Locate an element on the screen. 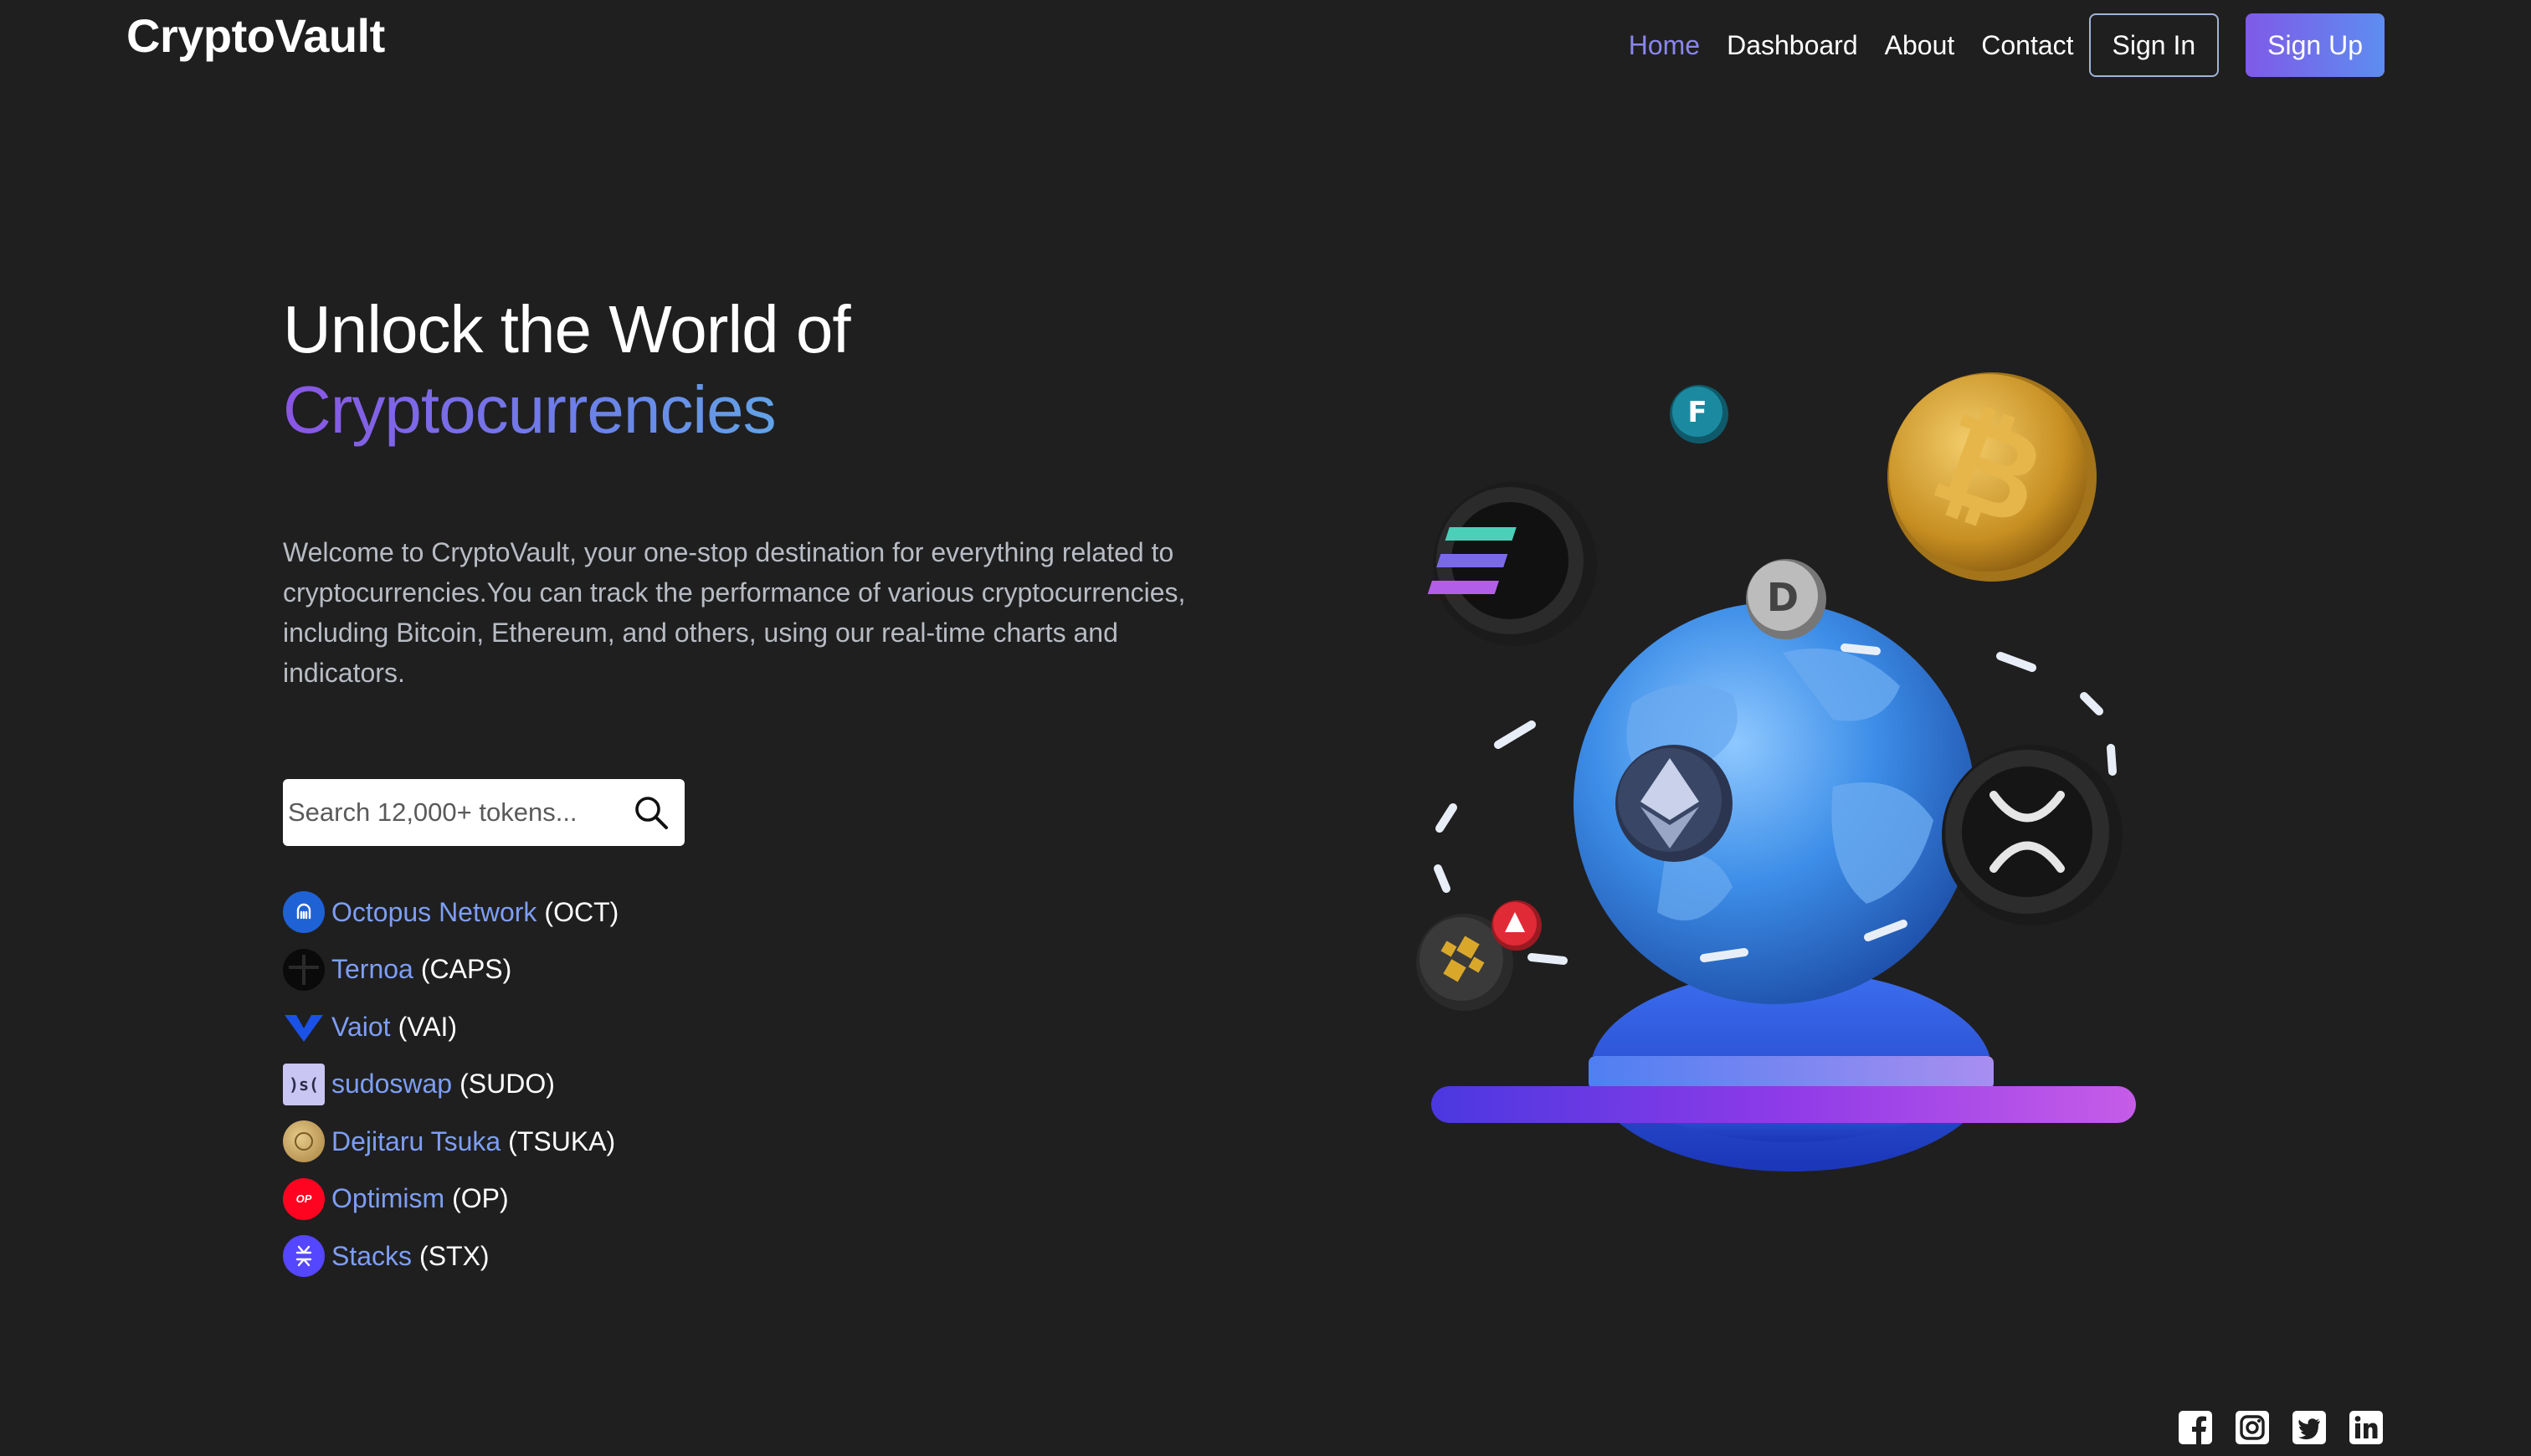  hero-title: Unlock the World of Cryptocurrencies is located at coordinates (567, 370).